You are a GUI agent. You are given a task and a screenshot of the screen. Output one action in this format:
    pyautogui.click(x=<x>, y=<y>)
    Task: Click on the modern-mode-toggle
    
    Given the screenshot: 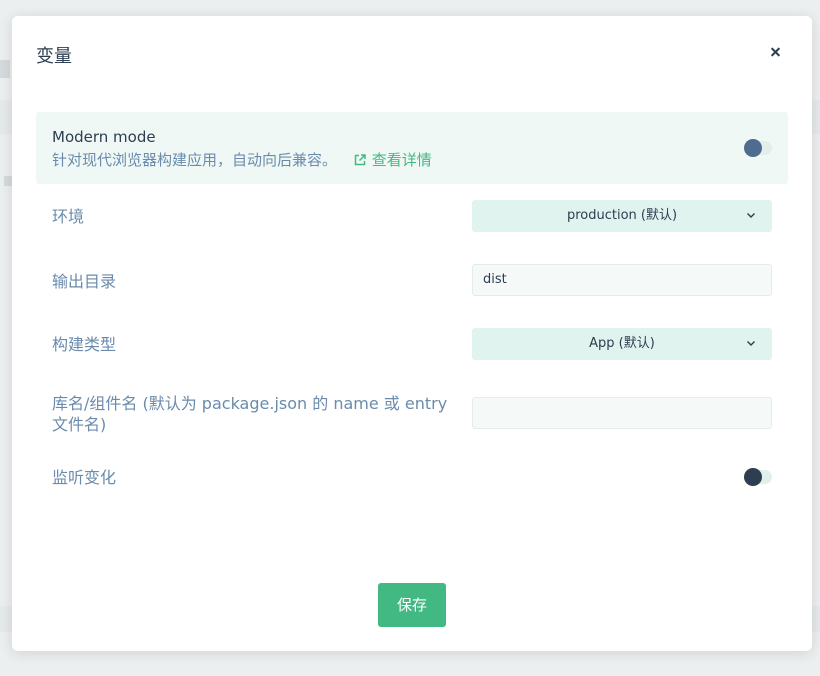 What is the action you would take?
    pyautogui.click(x=758, y=148)
    